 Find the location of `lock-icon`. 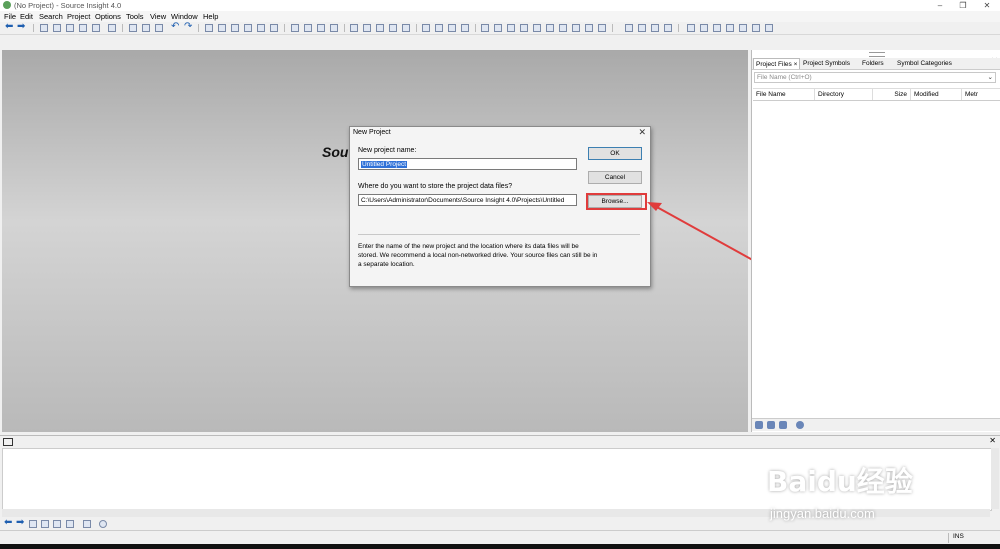

lock-icon is located at coordinates (87, 524).